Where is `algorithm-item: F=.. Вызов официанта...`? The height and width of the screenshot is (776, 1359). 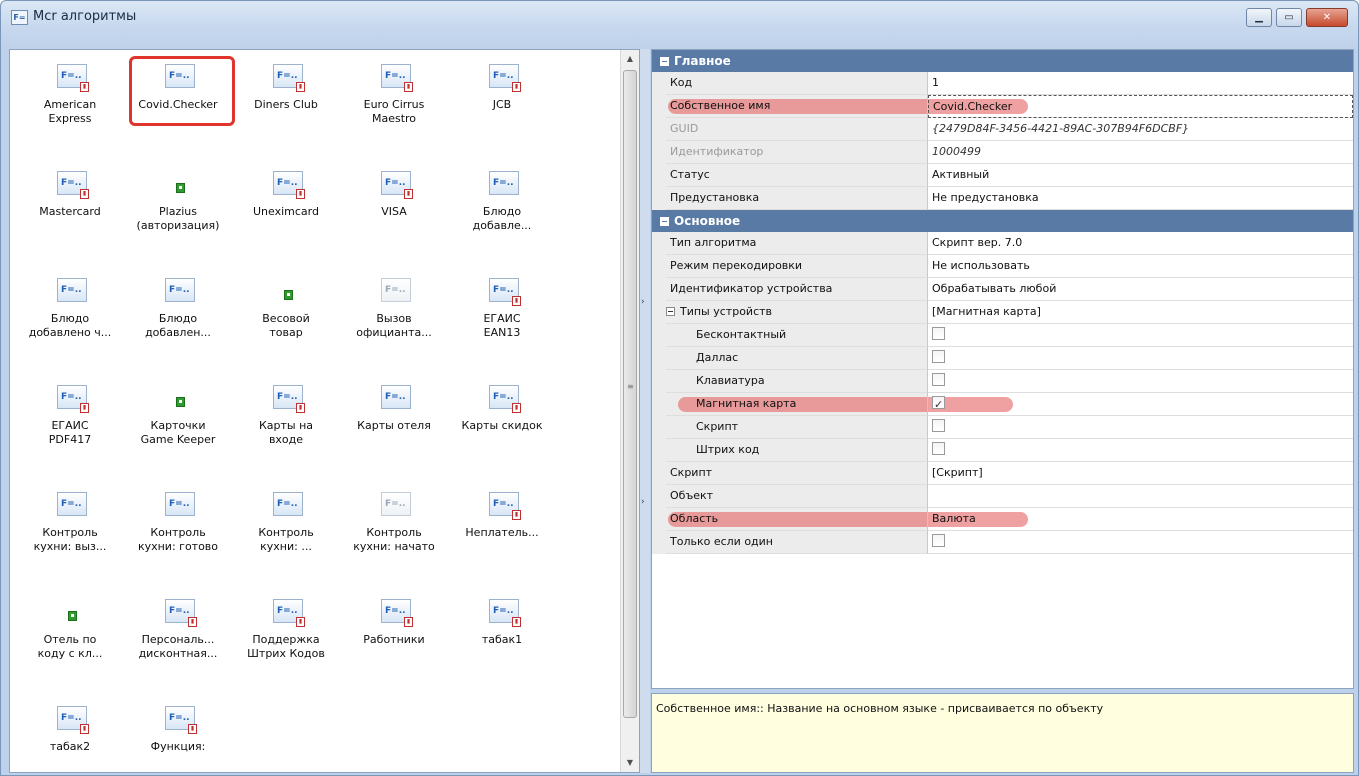
algorithm-item: F=.. Вызов официанта... is located at coordinates (394, 322).